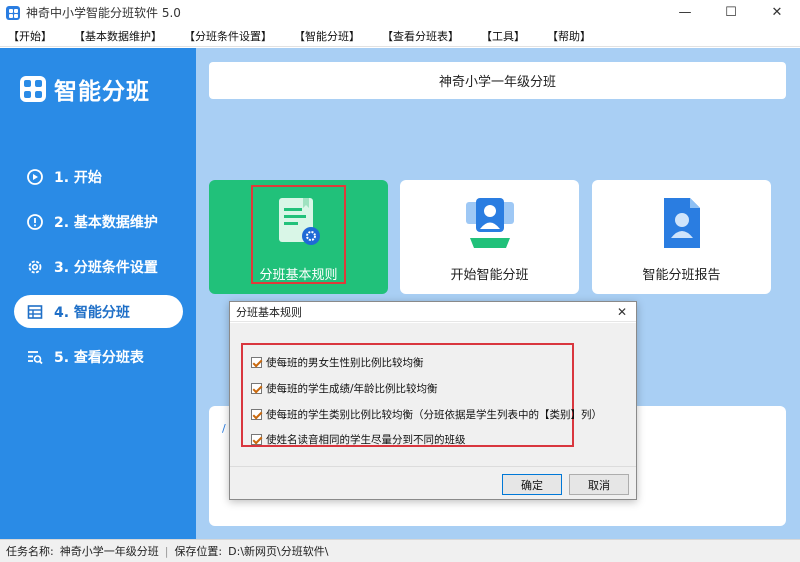 This screenshot has height=562, width=800. Describe the element at coordinates (420, 36) in the screenshot. I see `menu-view-table: 【查看分班表】` at that location.